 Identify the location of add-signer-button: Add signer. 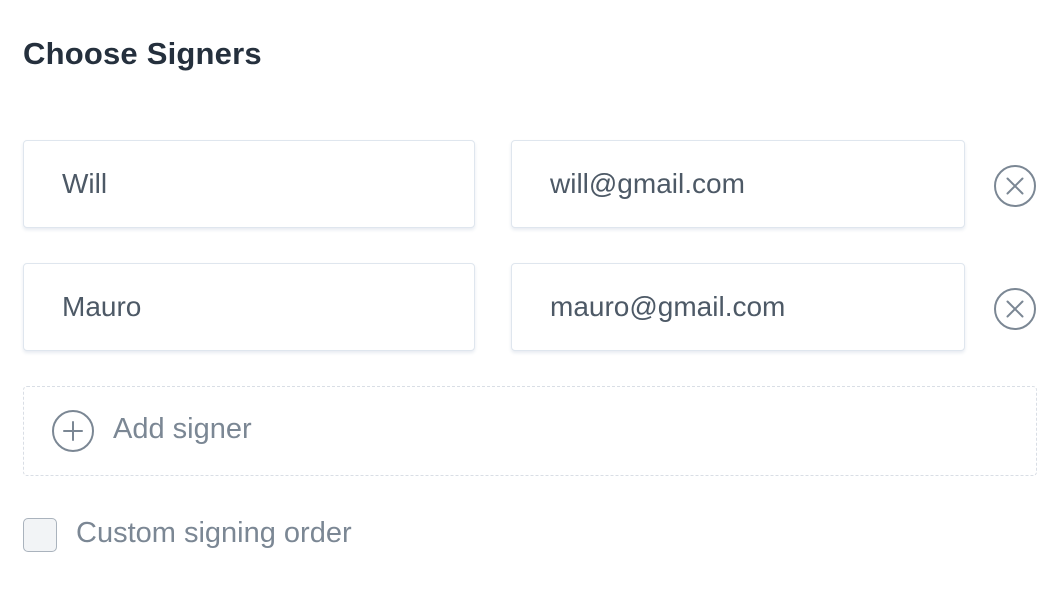
(530, 431).